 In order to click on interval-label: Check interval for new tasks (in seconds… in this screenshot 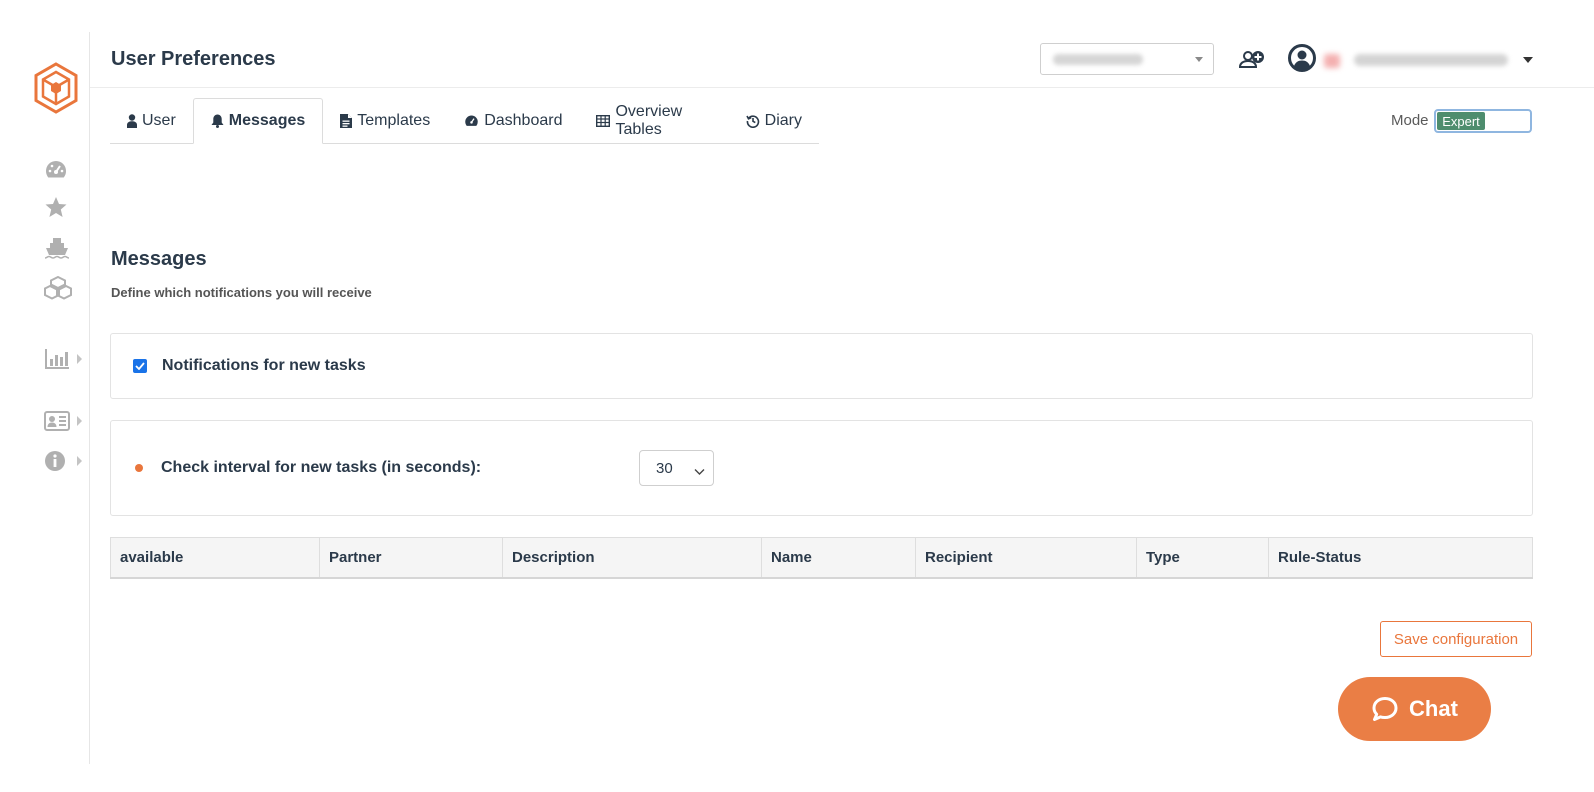, I will do `click(321, 467)`.